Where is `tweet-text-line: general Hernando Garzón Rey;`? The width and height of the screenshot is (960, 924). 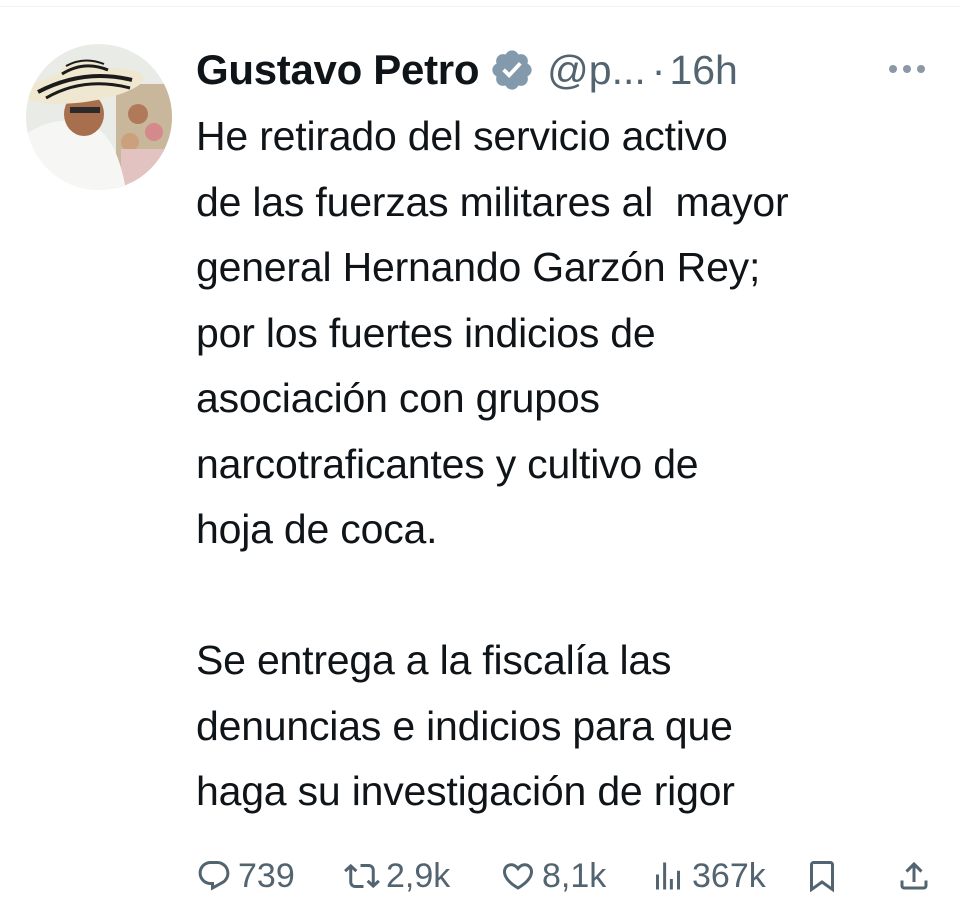 tweet-text-line: general Hernando Garzón Rey; is located at coordinates (478, 267).